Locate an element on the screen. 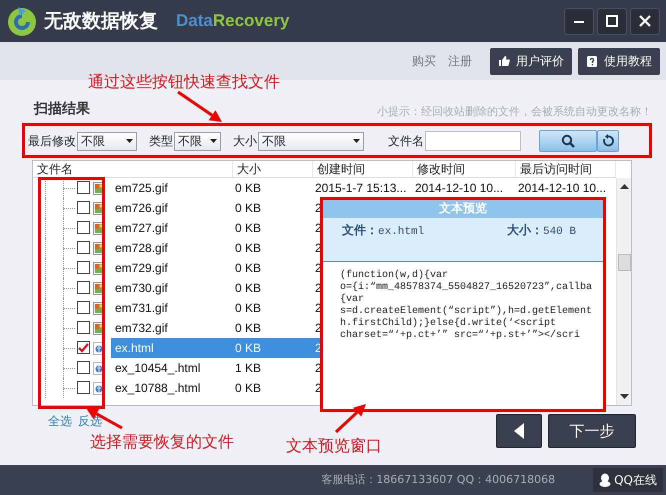 Image resolution: width=666 pixels, height=495 pixels. maximize-button is located at coordinates (612, 21).